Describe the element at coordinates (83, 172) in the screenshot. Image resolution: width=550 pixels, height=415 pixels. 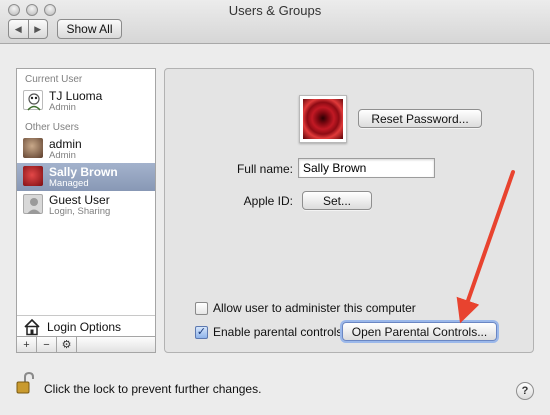
I see `user-name: Sally Brown` at that location.